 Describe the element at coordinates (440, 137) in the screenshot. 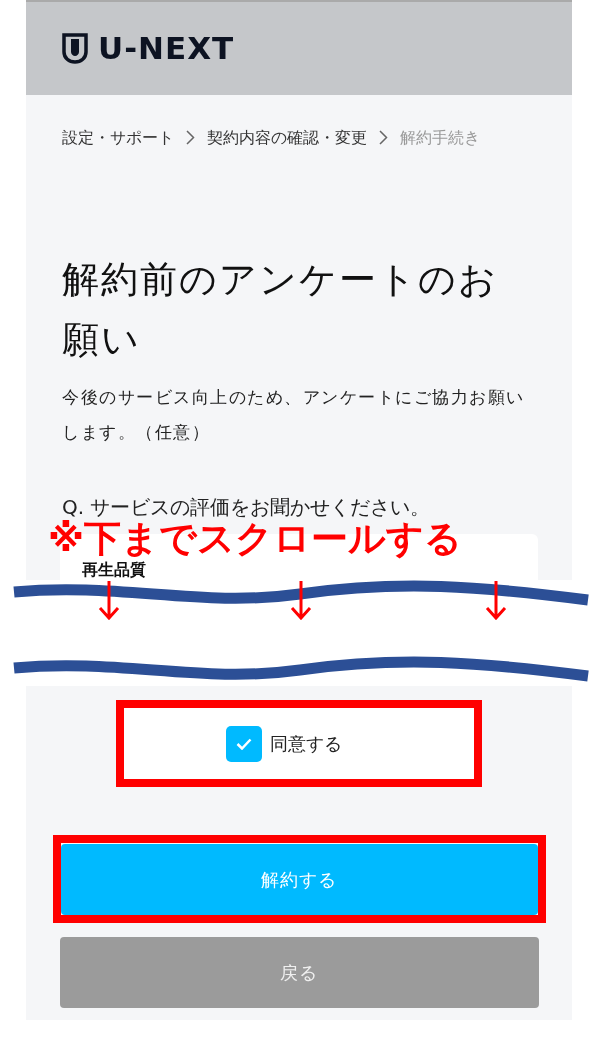

I see `breadcrumb-link: 解約手続き` at that location.